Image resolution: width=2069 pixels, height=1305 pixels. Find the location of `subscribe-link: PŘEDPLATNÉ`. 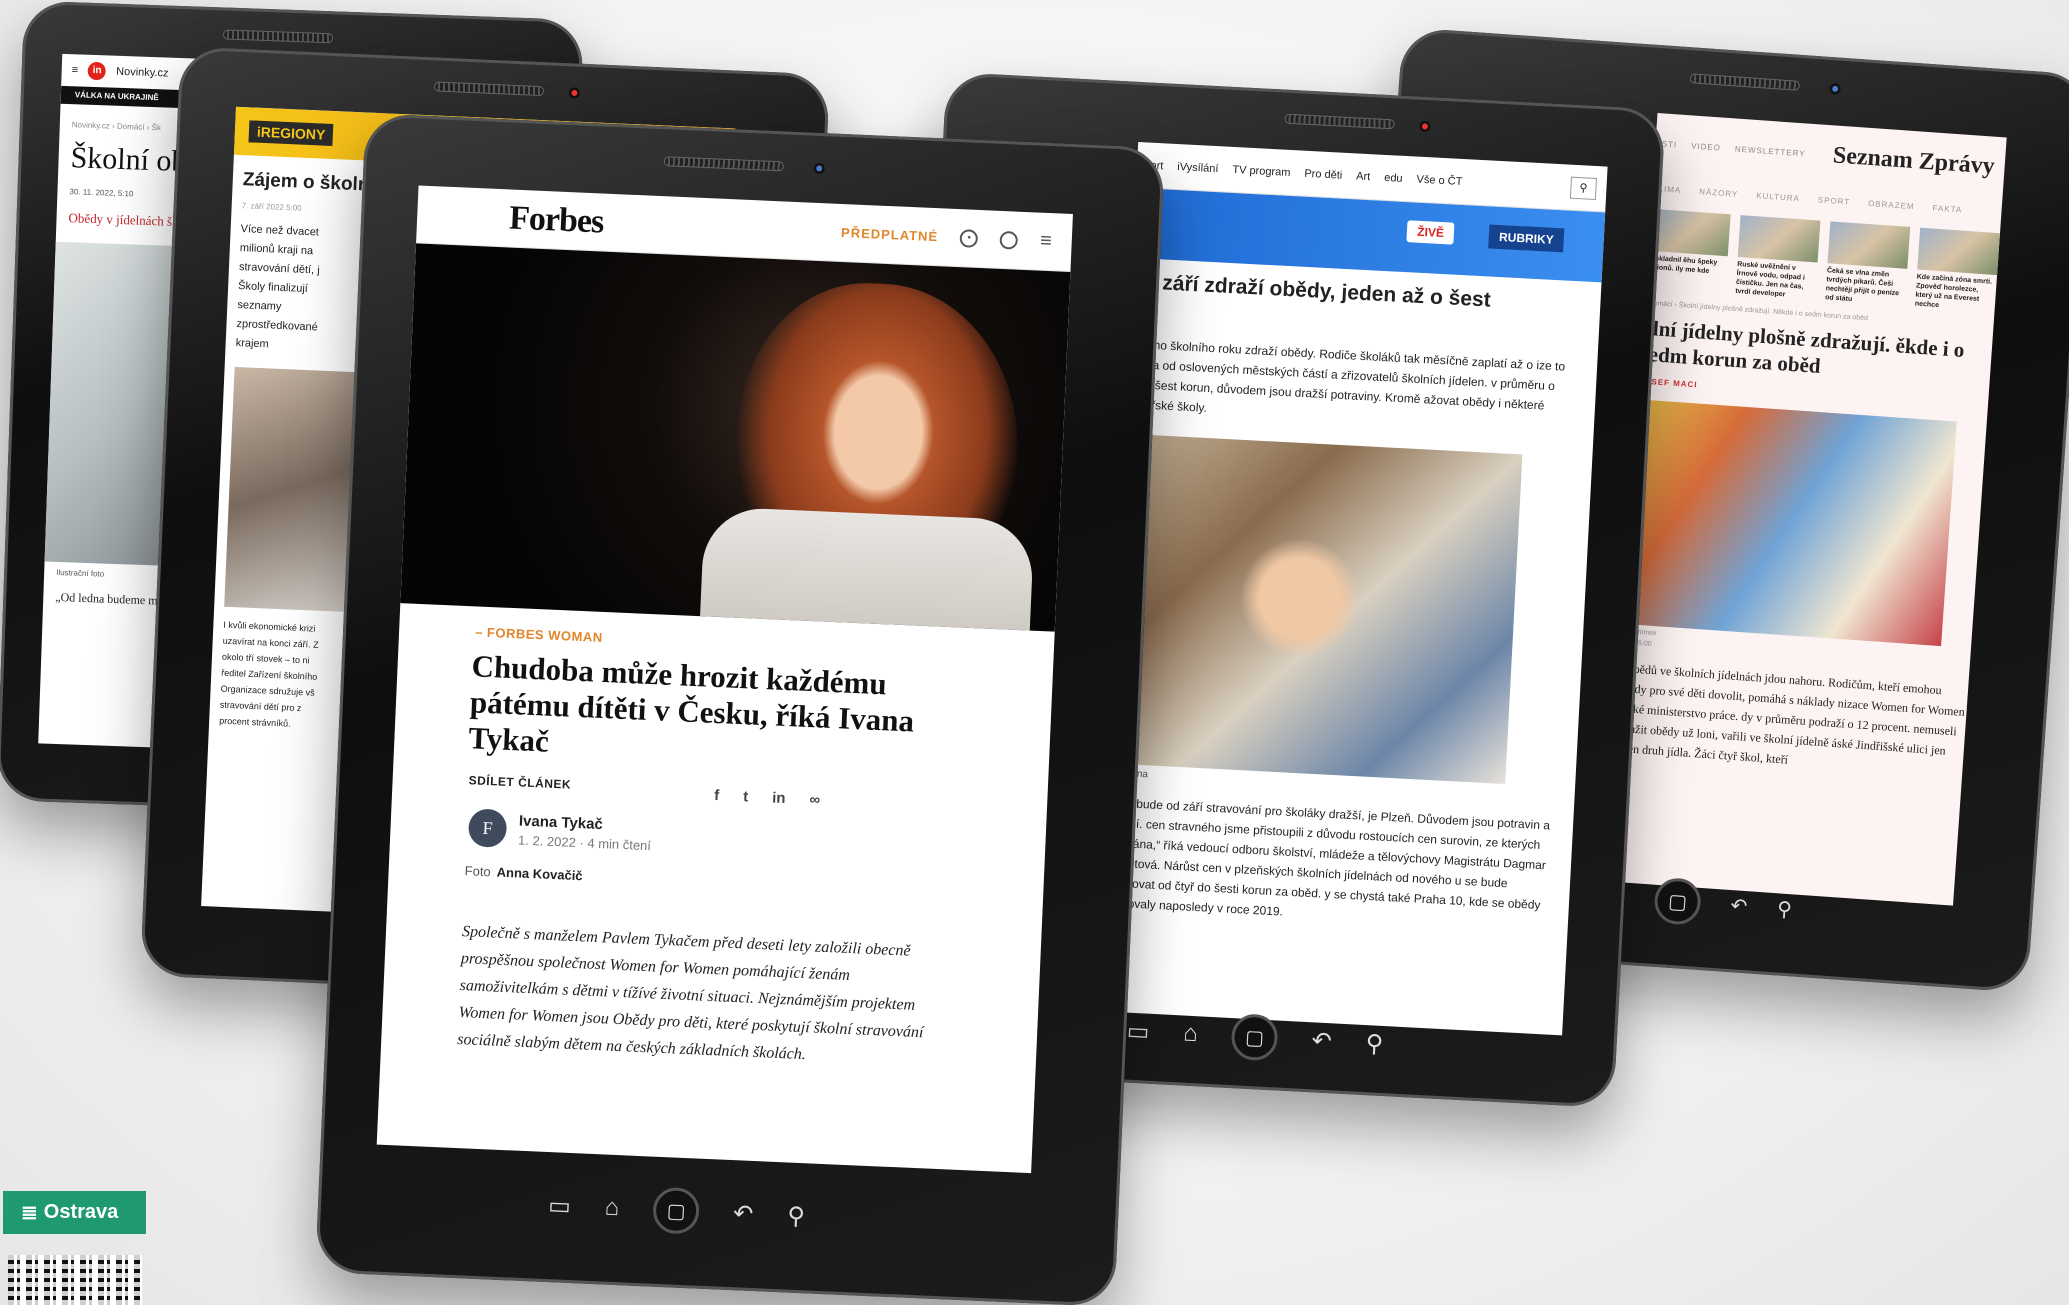

subscribe-link: PŘEDPLATNÉ is located at coordinates (890, 234).